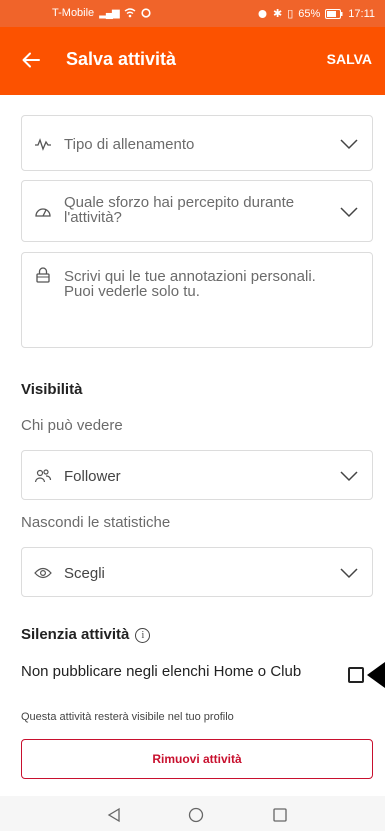 The height and width of the screenshot is (831, 385). I want to click on pointer-marker, so click(376, 675).